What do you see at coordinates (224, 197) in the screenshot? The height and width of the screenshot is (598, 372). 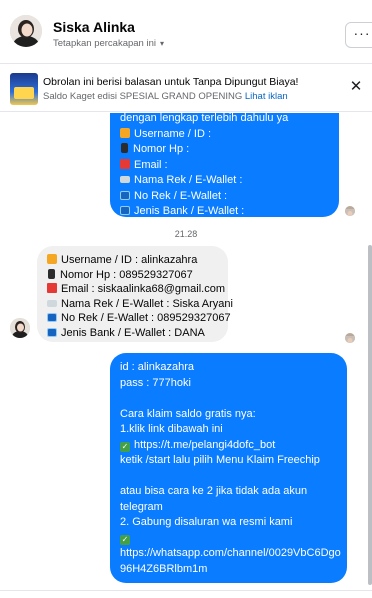 I see `message-line: No Rek / E-Wallet :` at bounding box center [224, 197].